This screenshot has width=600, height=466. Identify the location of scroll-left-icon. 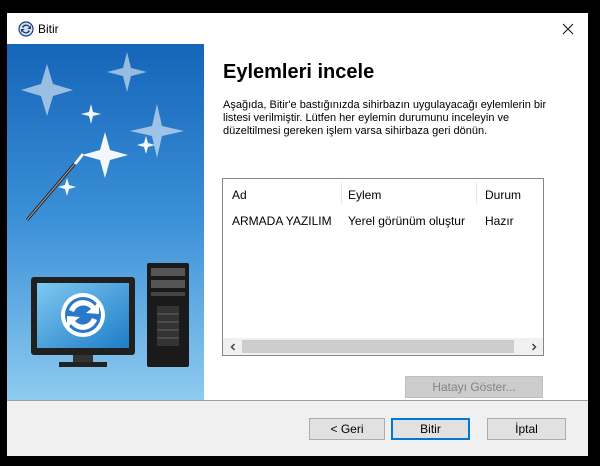
(232, 346).